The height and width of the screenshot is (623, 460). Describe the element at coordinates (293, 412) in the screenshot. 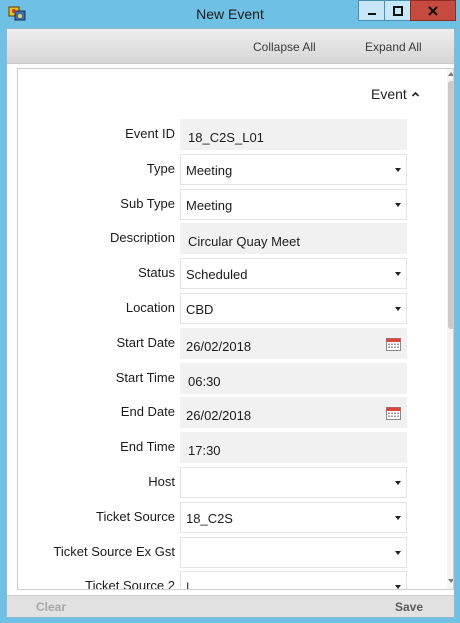

I see `end-date-date-field: 26/02/2018` at that location.